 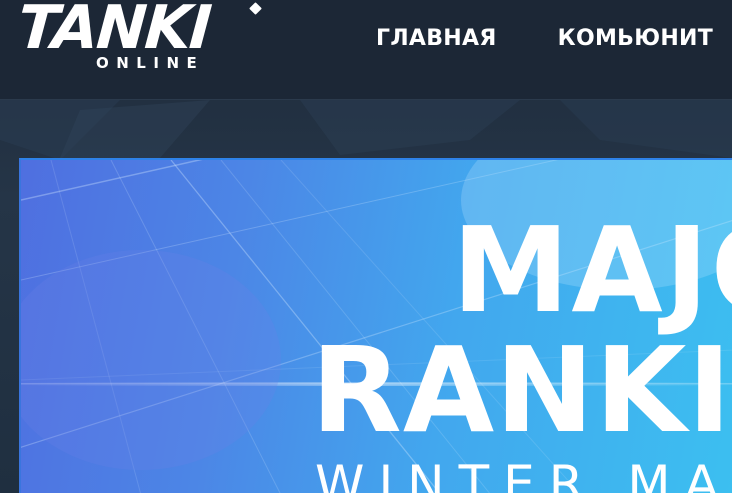 I want to click on banner-title-line-1: MAJO, so click(x=592, y=270).